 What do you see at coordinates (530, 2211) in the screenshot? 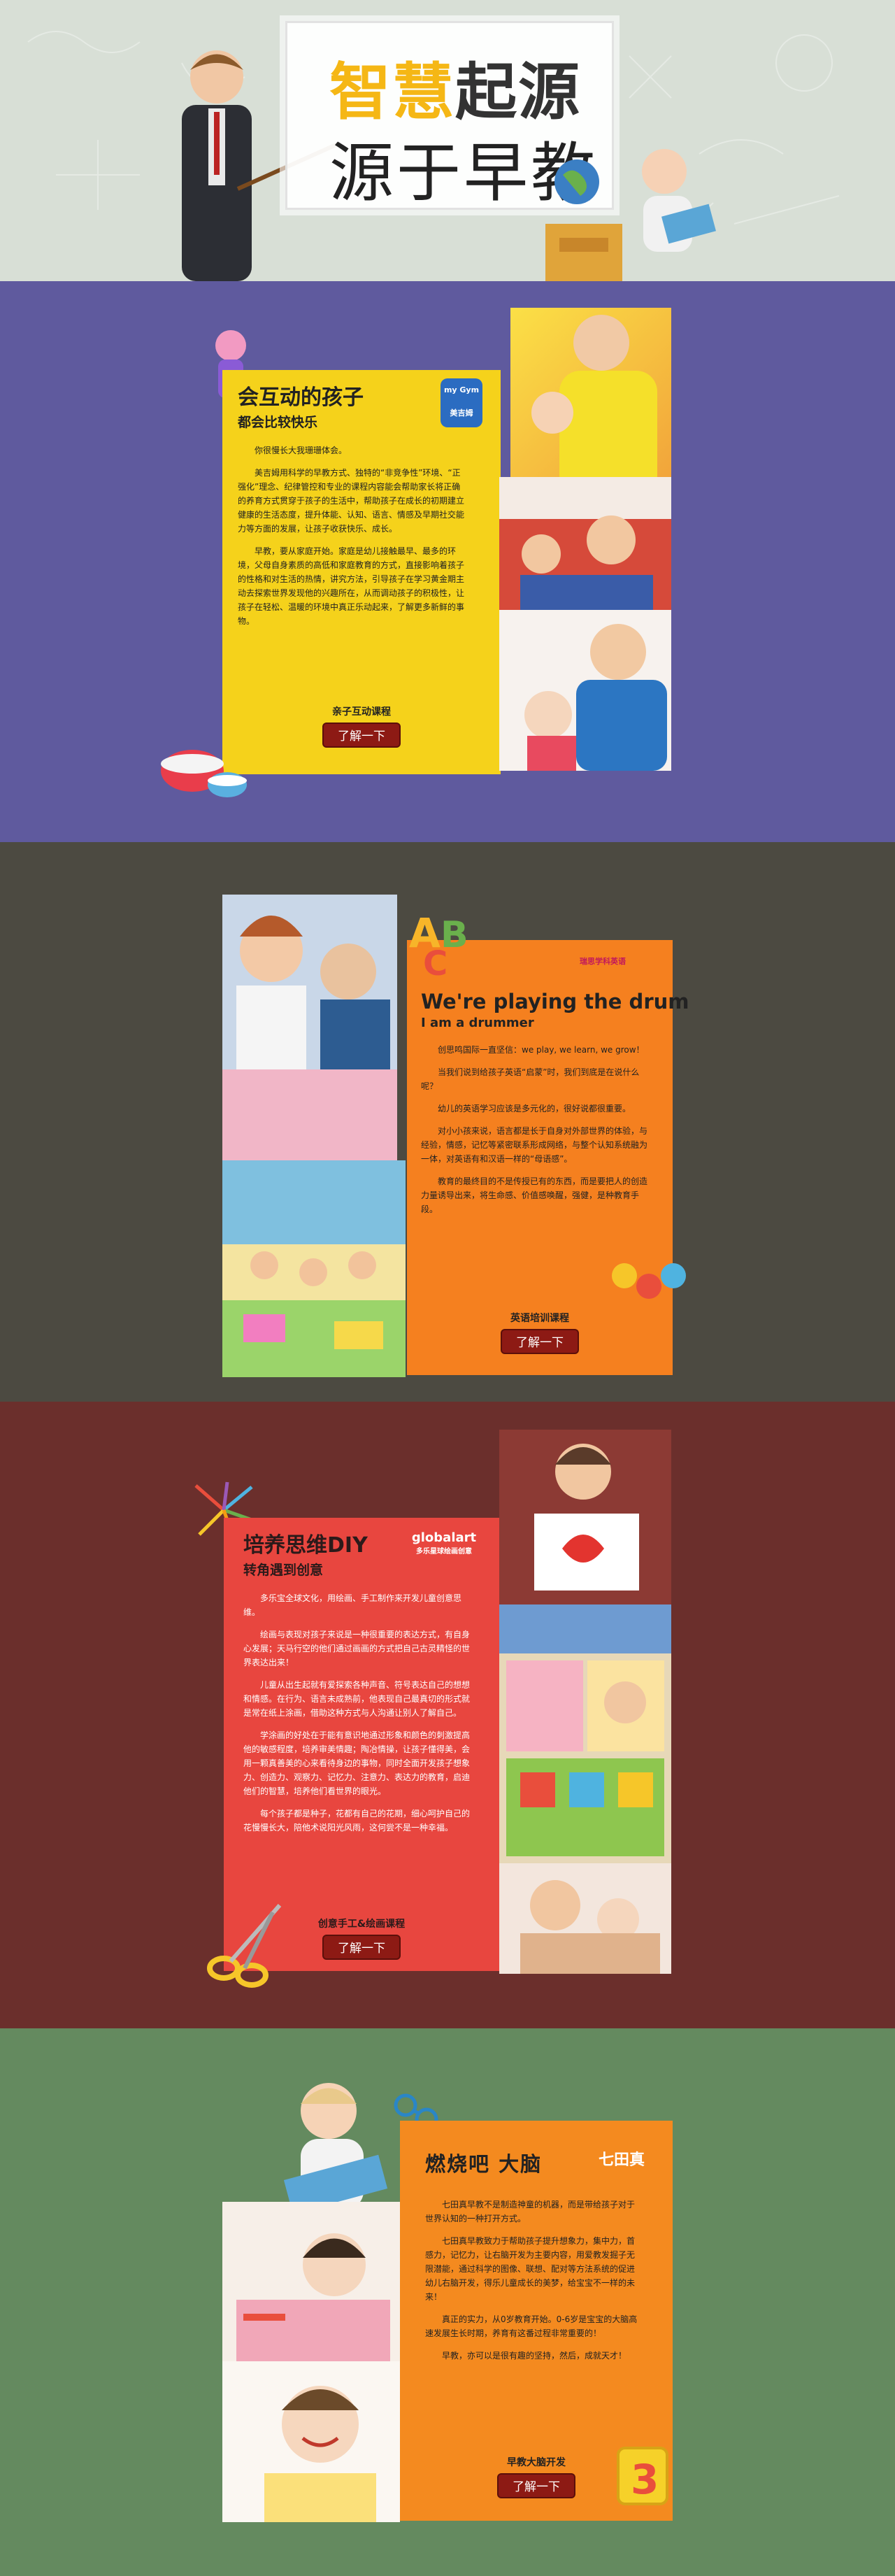
I see `paragraph: 七田真早教不是制造神童的机器，而是带给孩子对于世界认知的一种打开方式。` at bounding box center [530, 2211].